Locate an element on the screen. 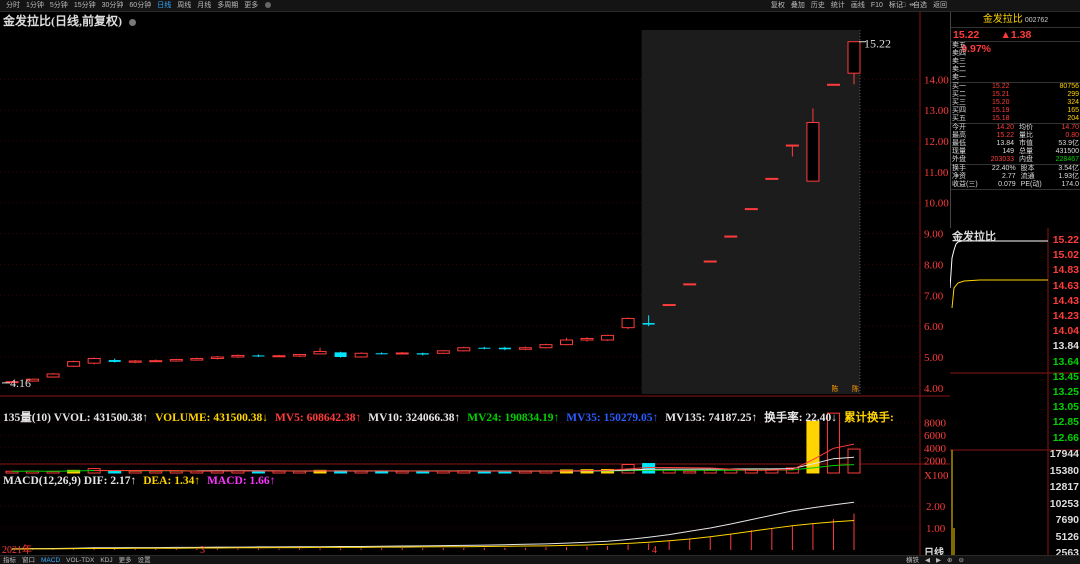 This screenshot has height=564, width=1080. price-tick-label: 8.00 is located at coordinates (934, 265).